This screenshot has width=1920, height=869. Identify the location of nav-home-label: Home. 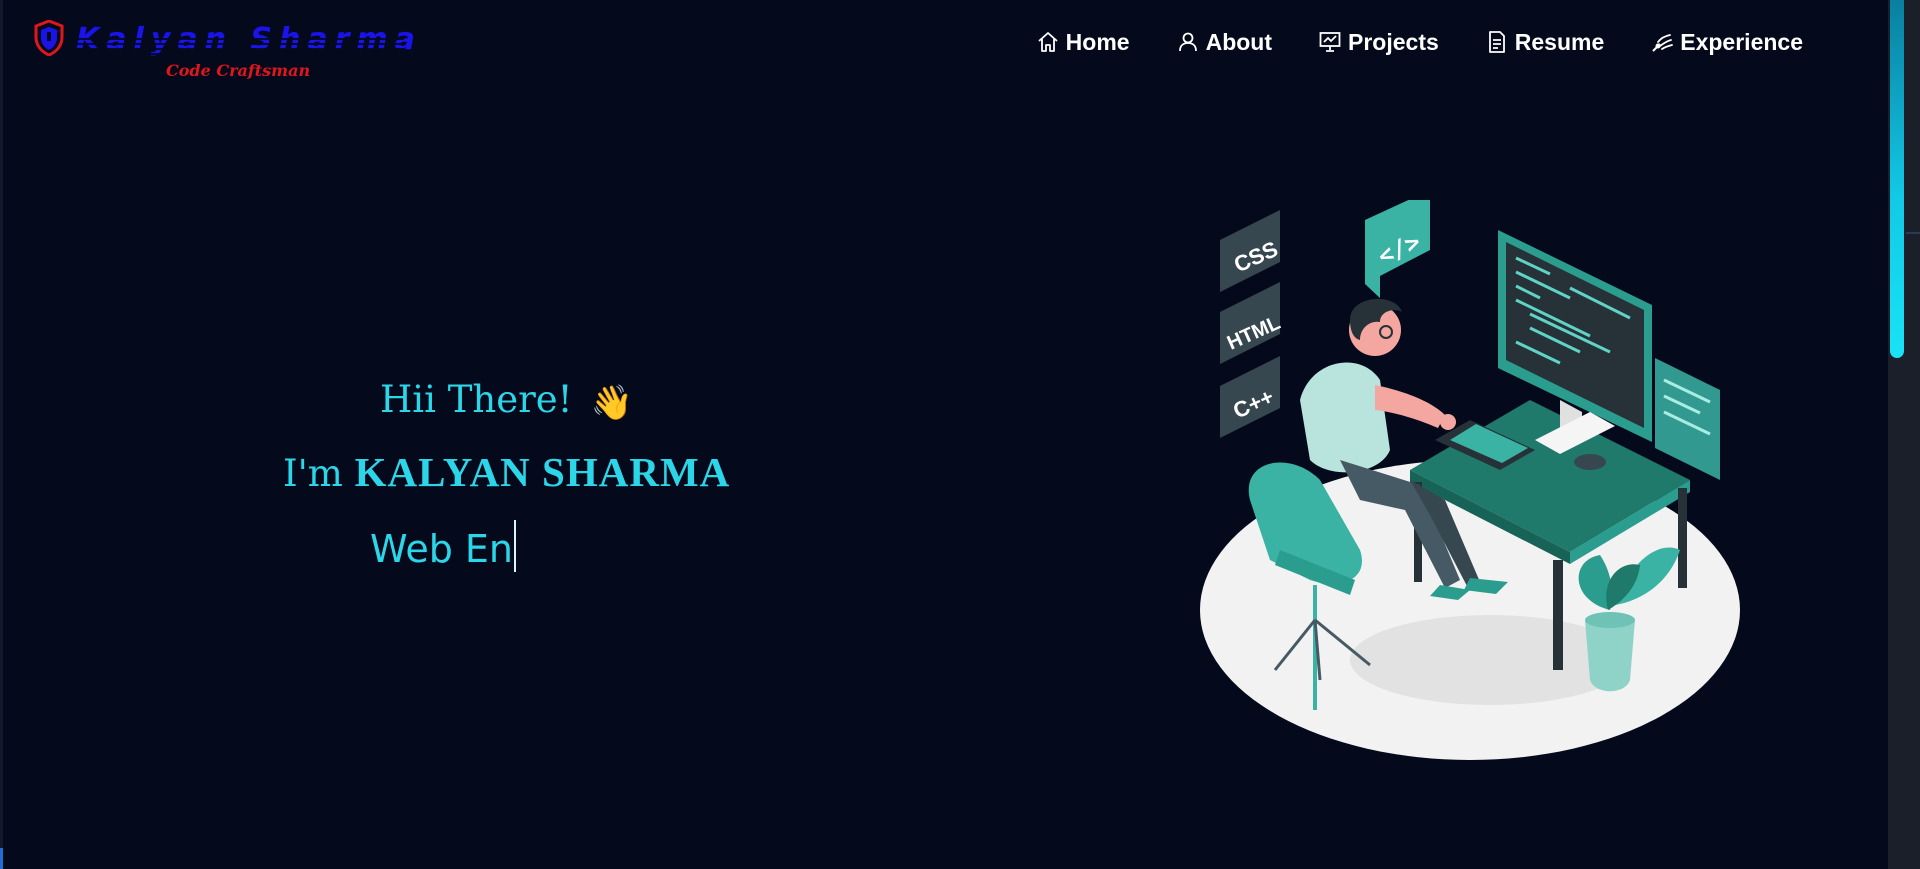
(1097, 41).